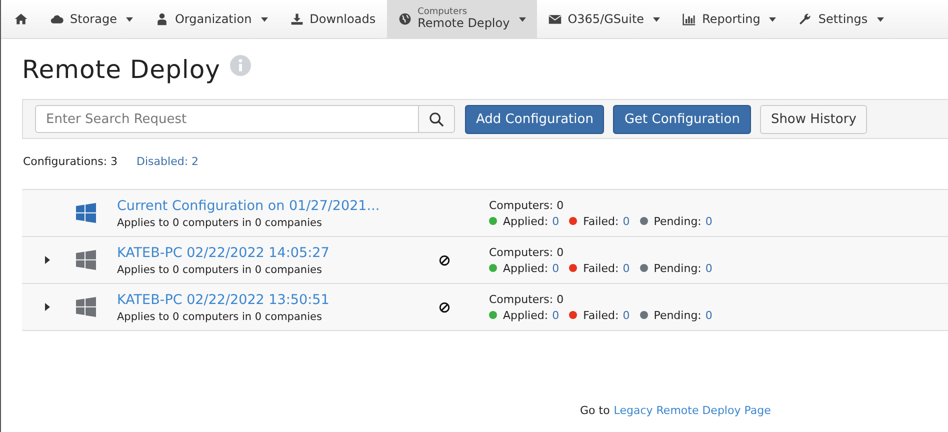  Describe the element at coordinates (805, 19) in the screenshot. I see `wrench-icon` at that location.